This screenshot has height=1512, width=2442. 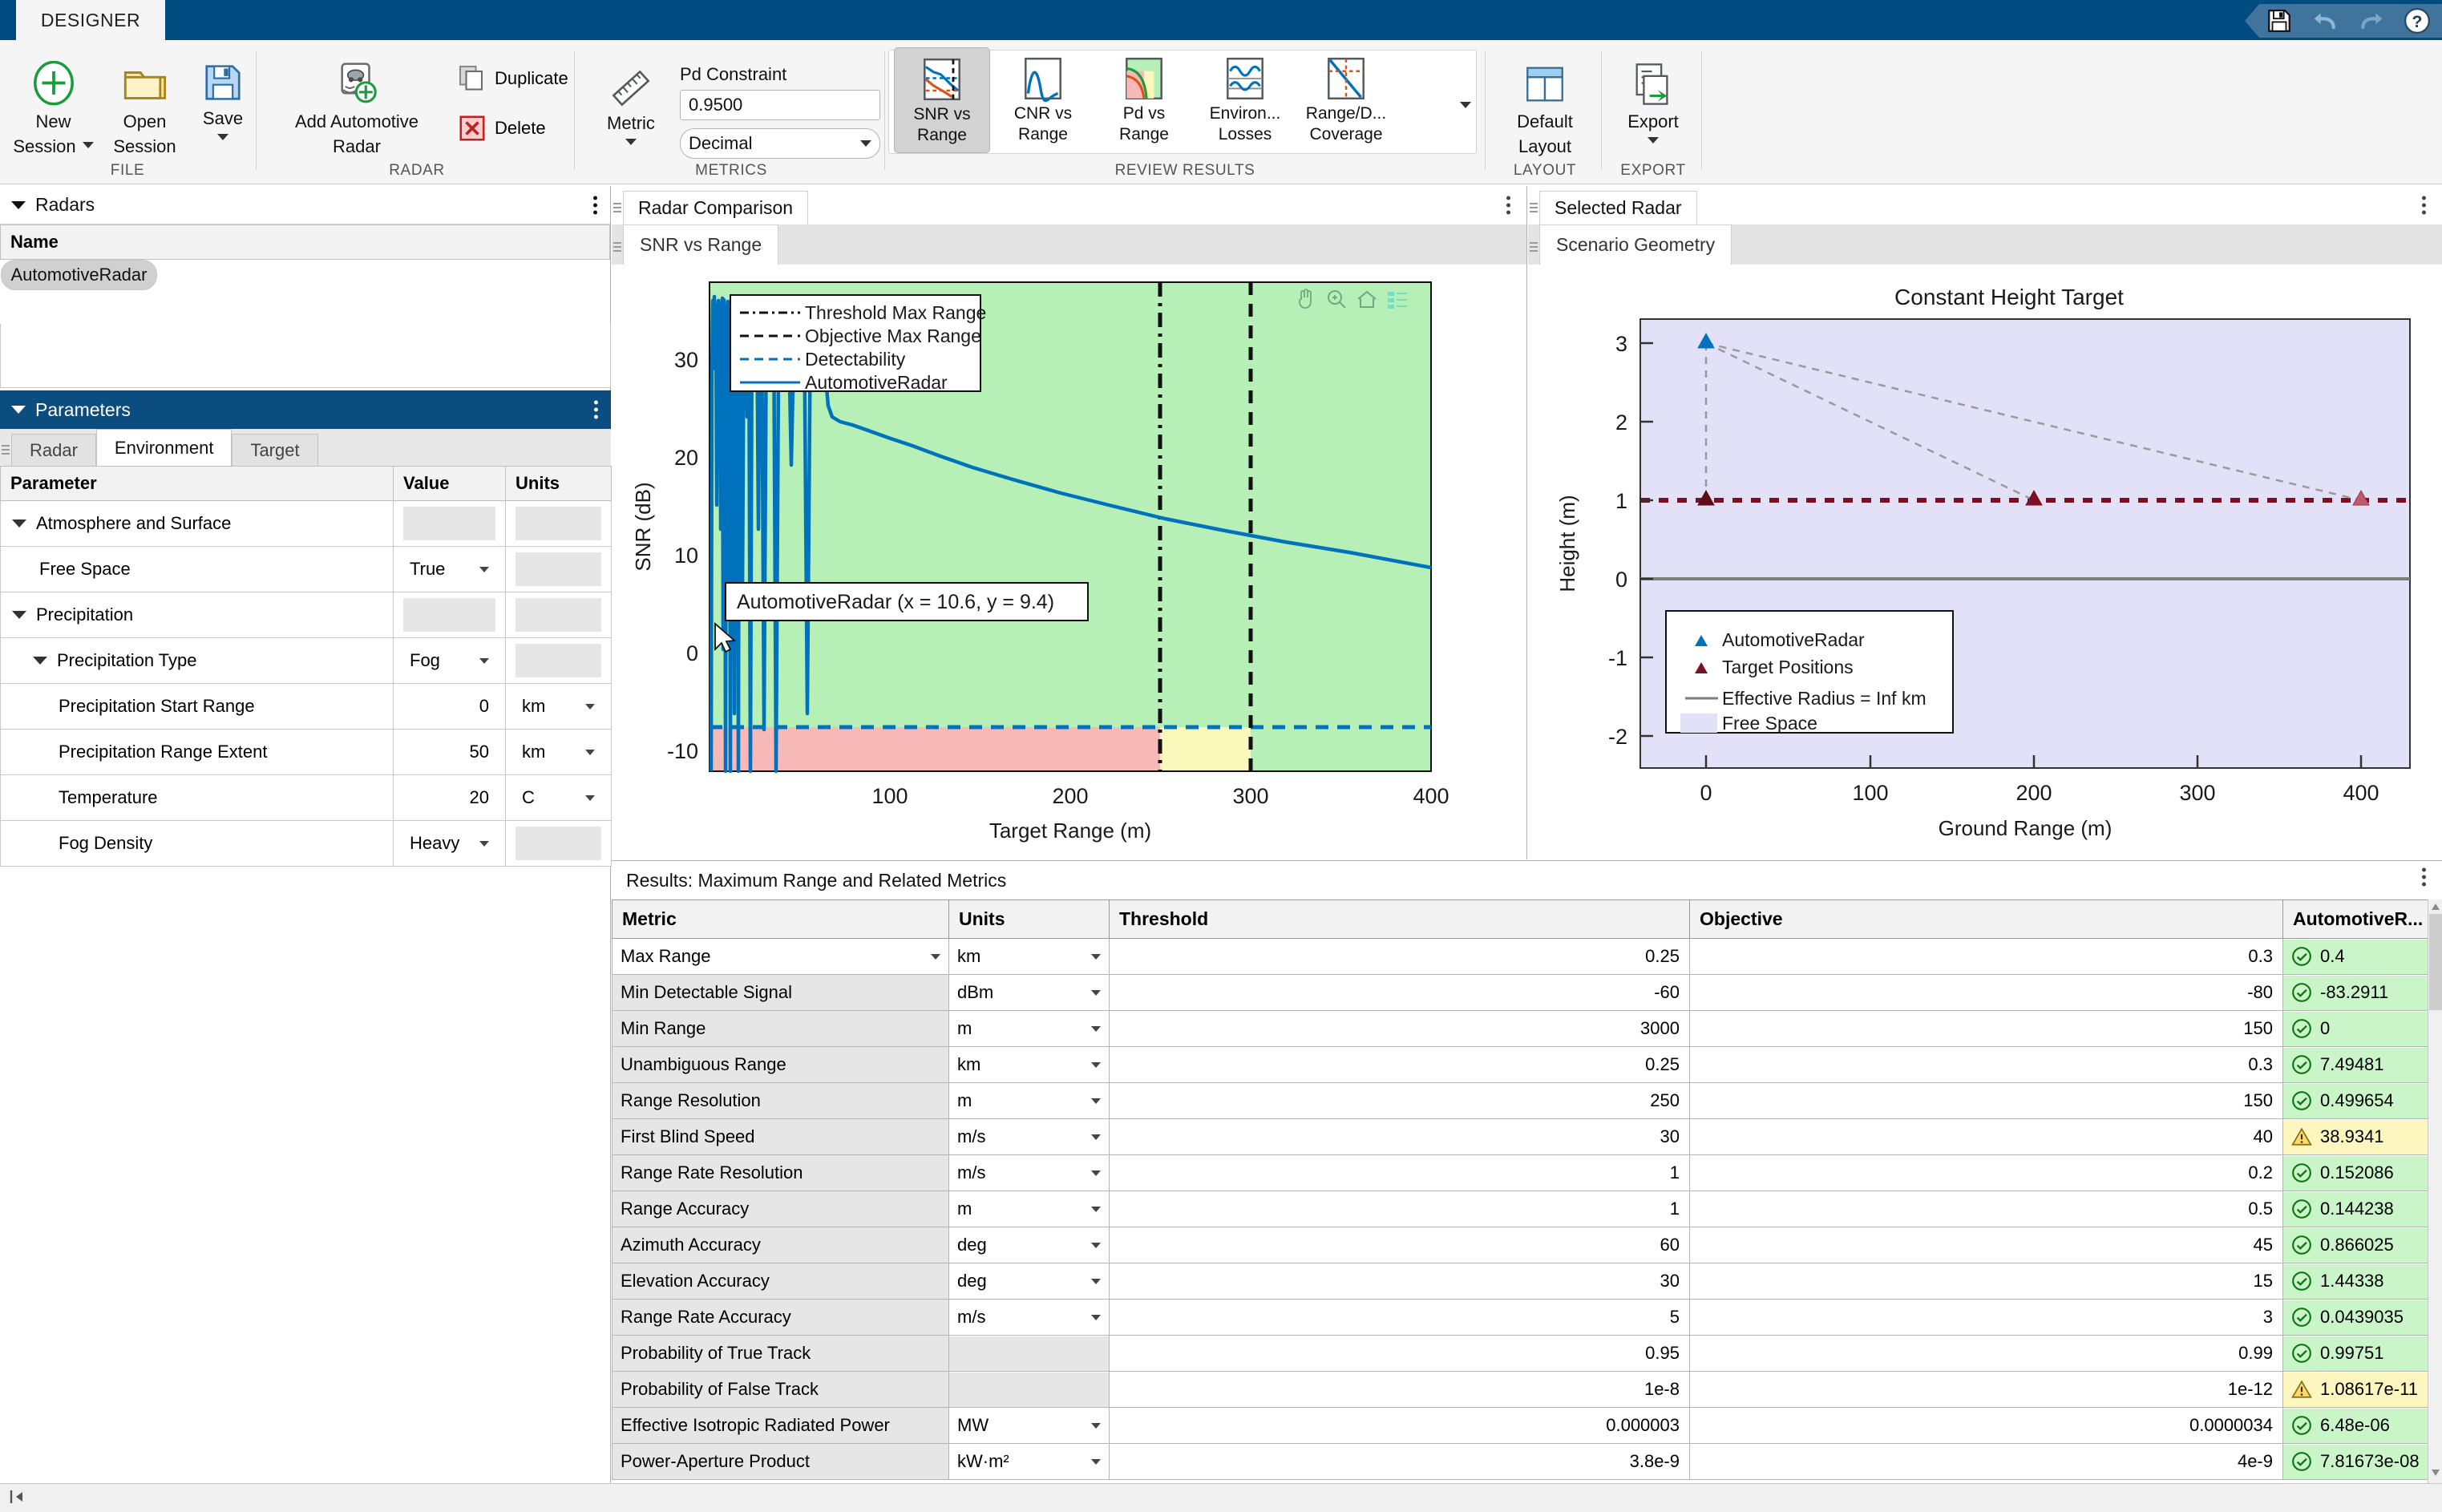 I want to click on delete-button: Delete, so click(x=502, y=128).